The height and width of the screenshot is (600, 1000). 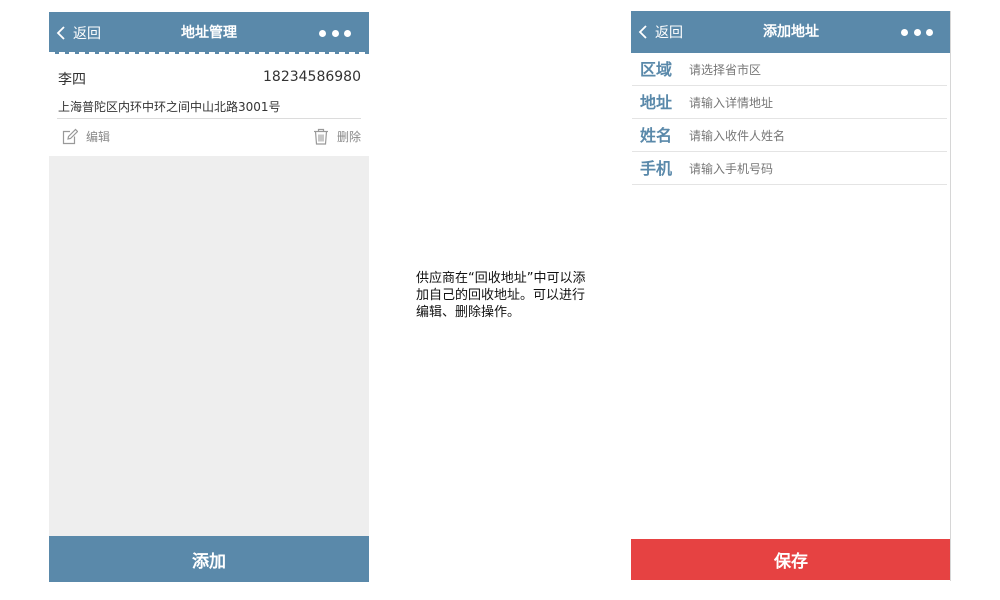 I want to click on address-form: 区域 地址 姓名 手机, so click(x=790, y=119).